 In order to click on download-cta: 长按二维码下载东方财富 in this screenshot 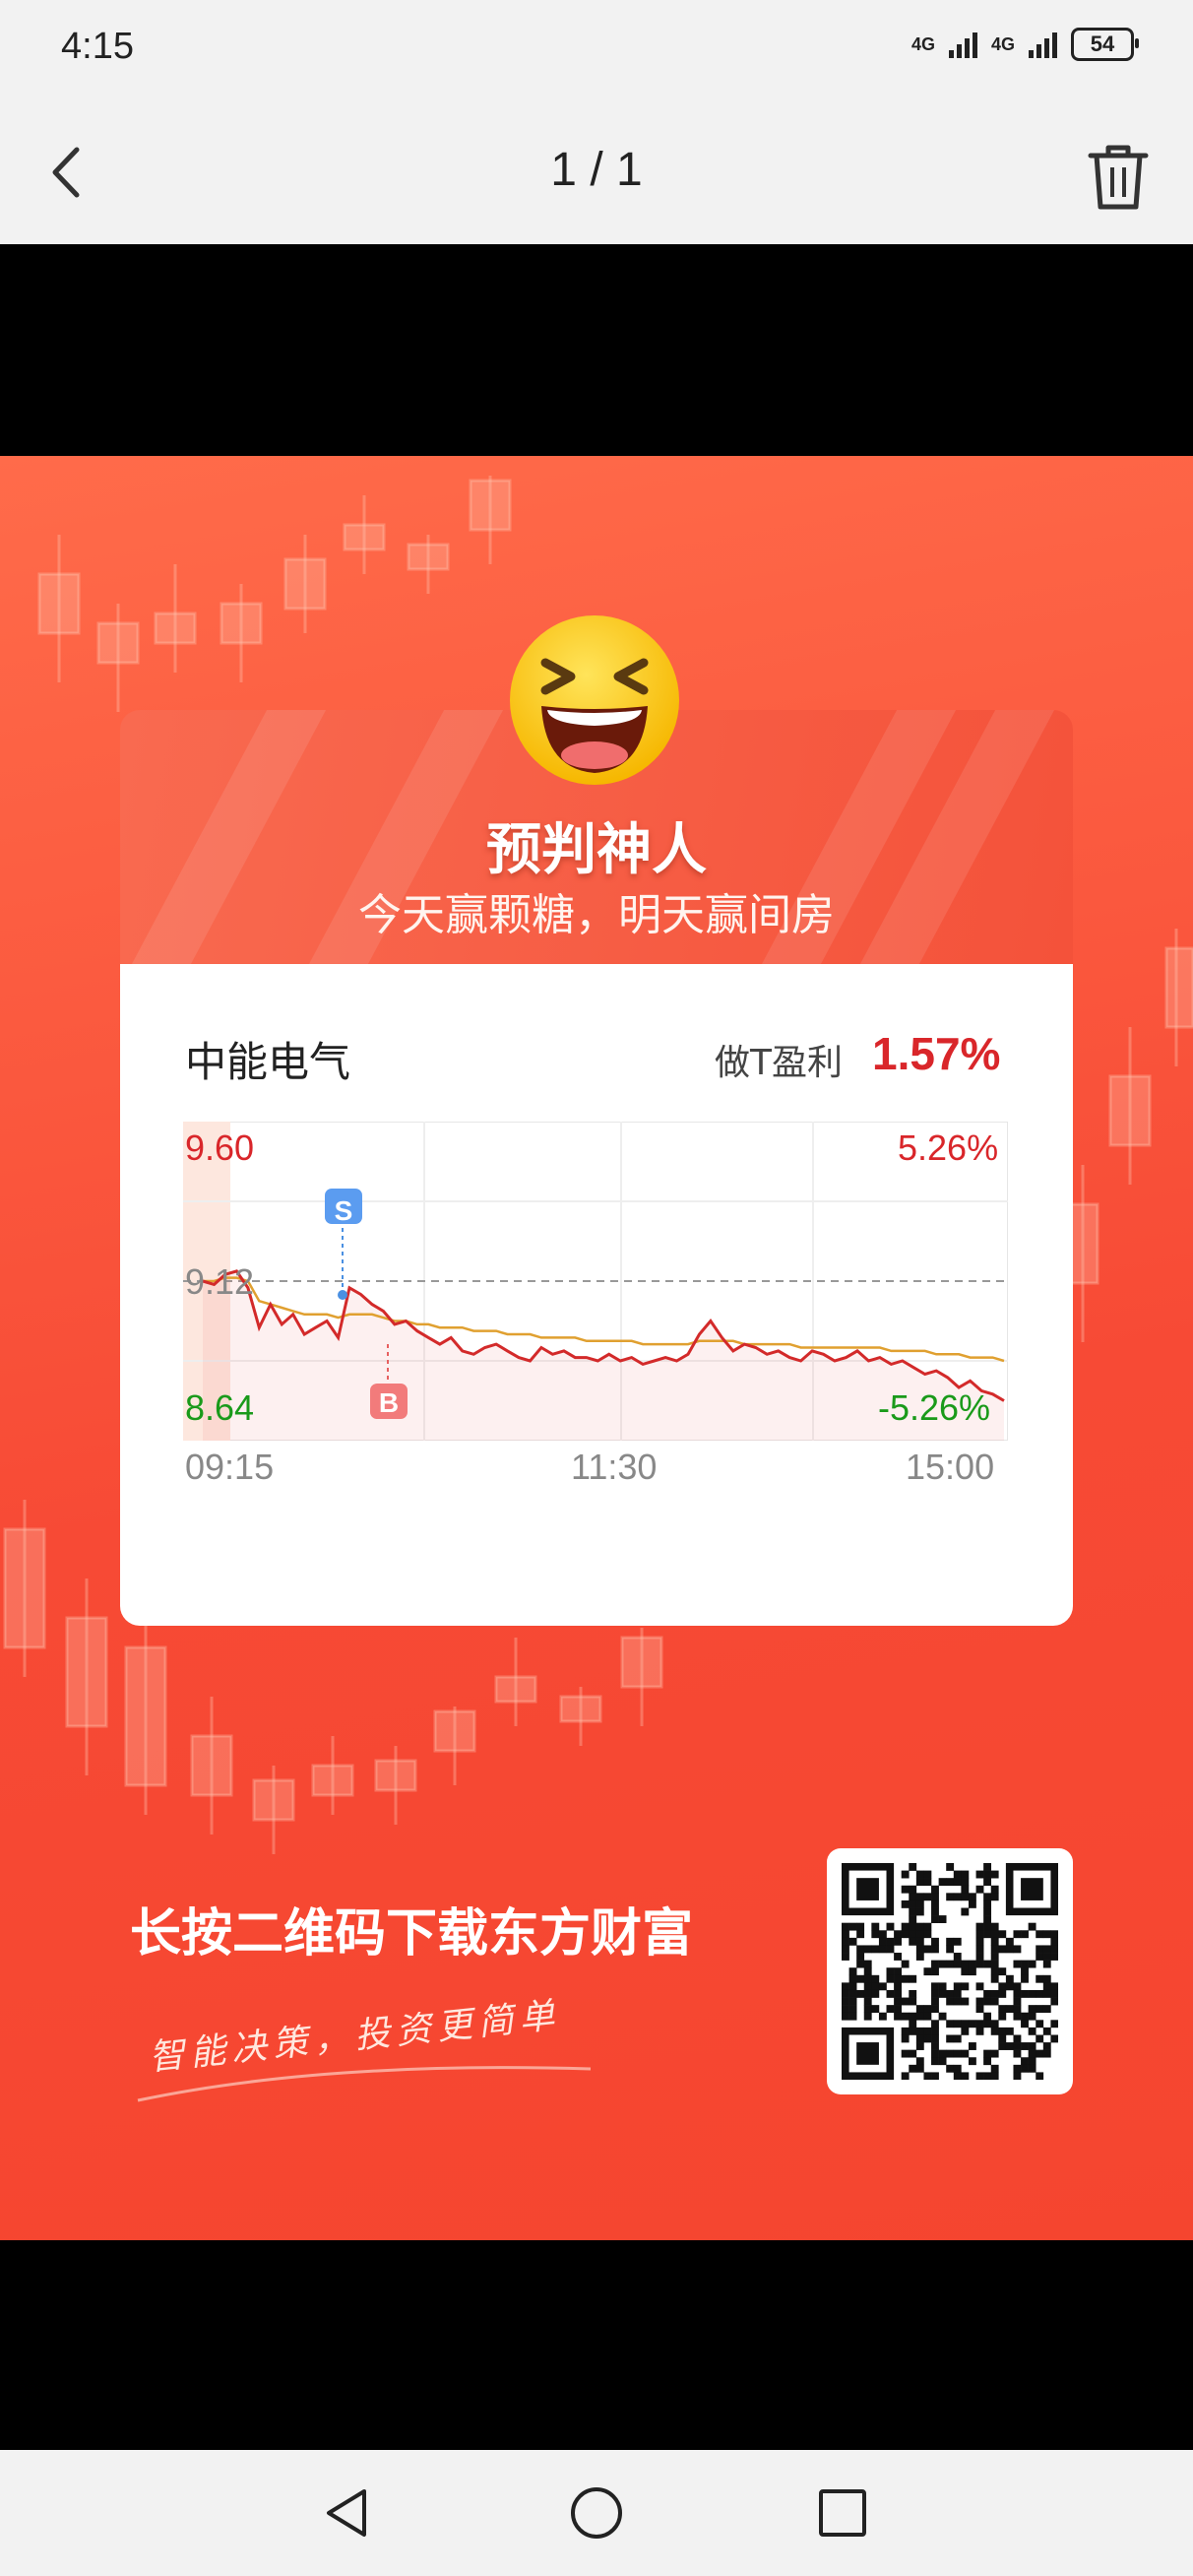, I will do `click(412, 1934)`.